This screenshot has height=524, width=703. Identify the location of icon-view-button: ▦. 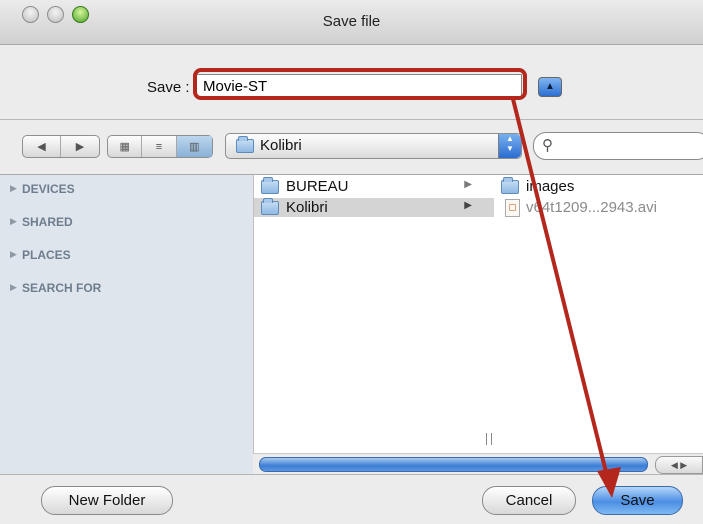
(125, 146).